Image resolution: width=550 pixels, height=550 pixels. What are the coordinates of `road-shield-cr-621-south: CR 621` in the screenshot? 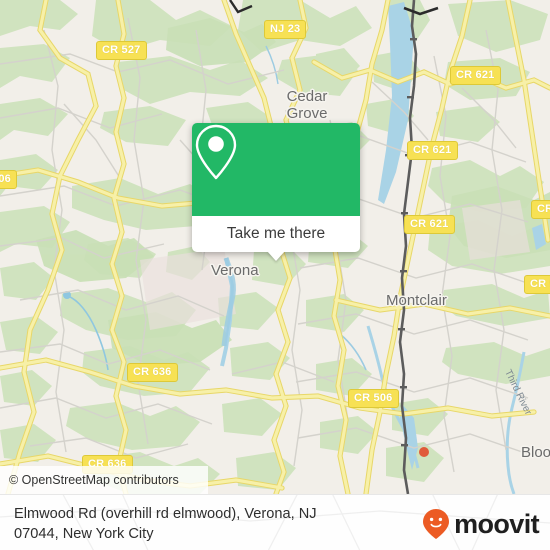 It's located at (429, 224).